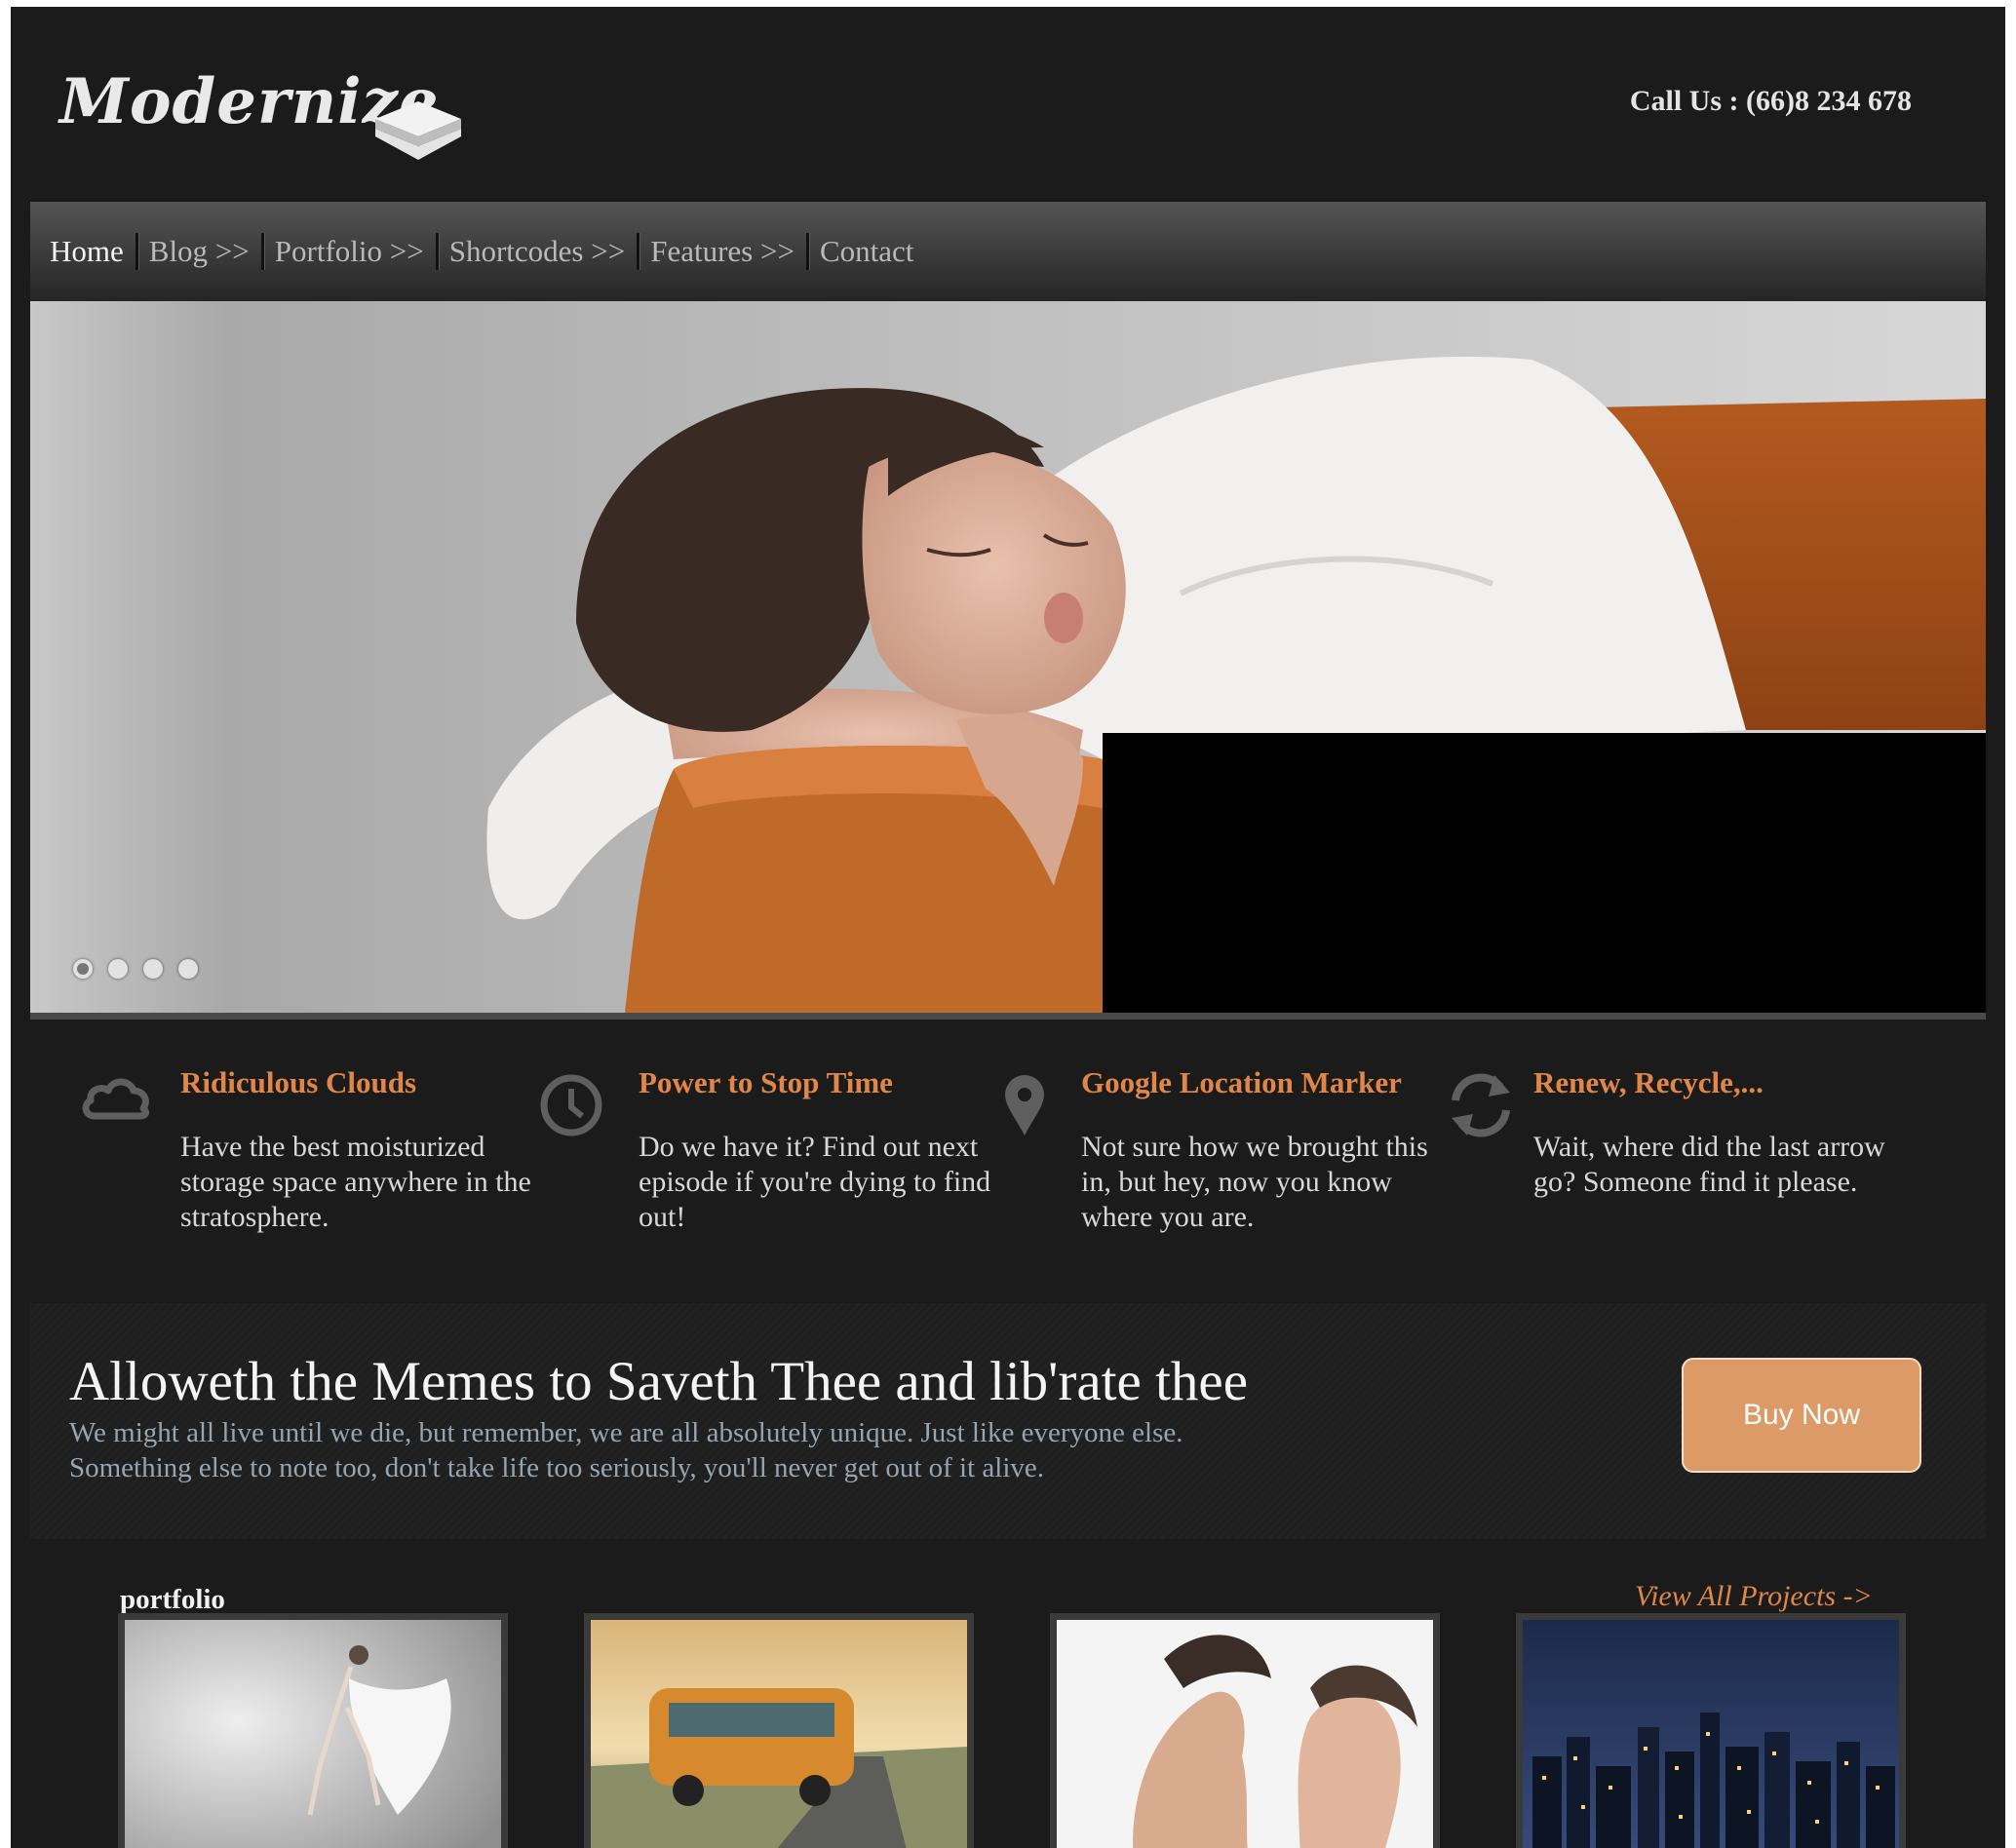 This screenshot has width=2016, height=1848. What do you see at coordinates (537, 251) in the screenshot?
I see `nav-item-shortcodes: Shortcodes >>` at bounding box center [537, 251].